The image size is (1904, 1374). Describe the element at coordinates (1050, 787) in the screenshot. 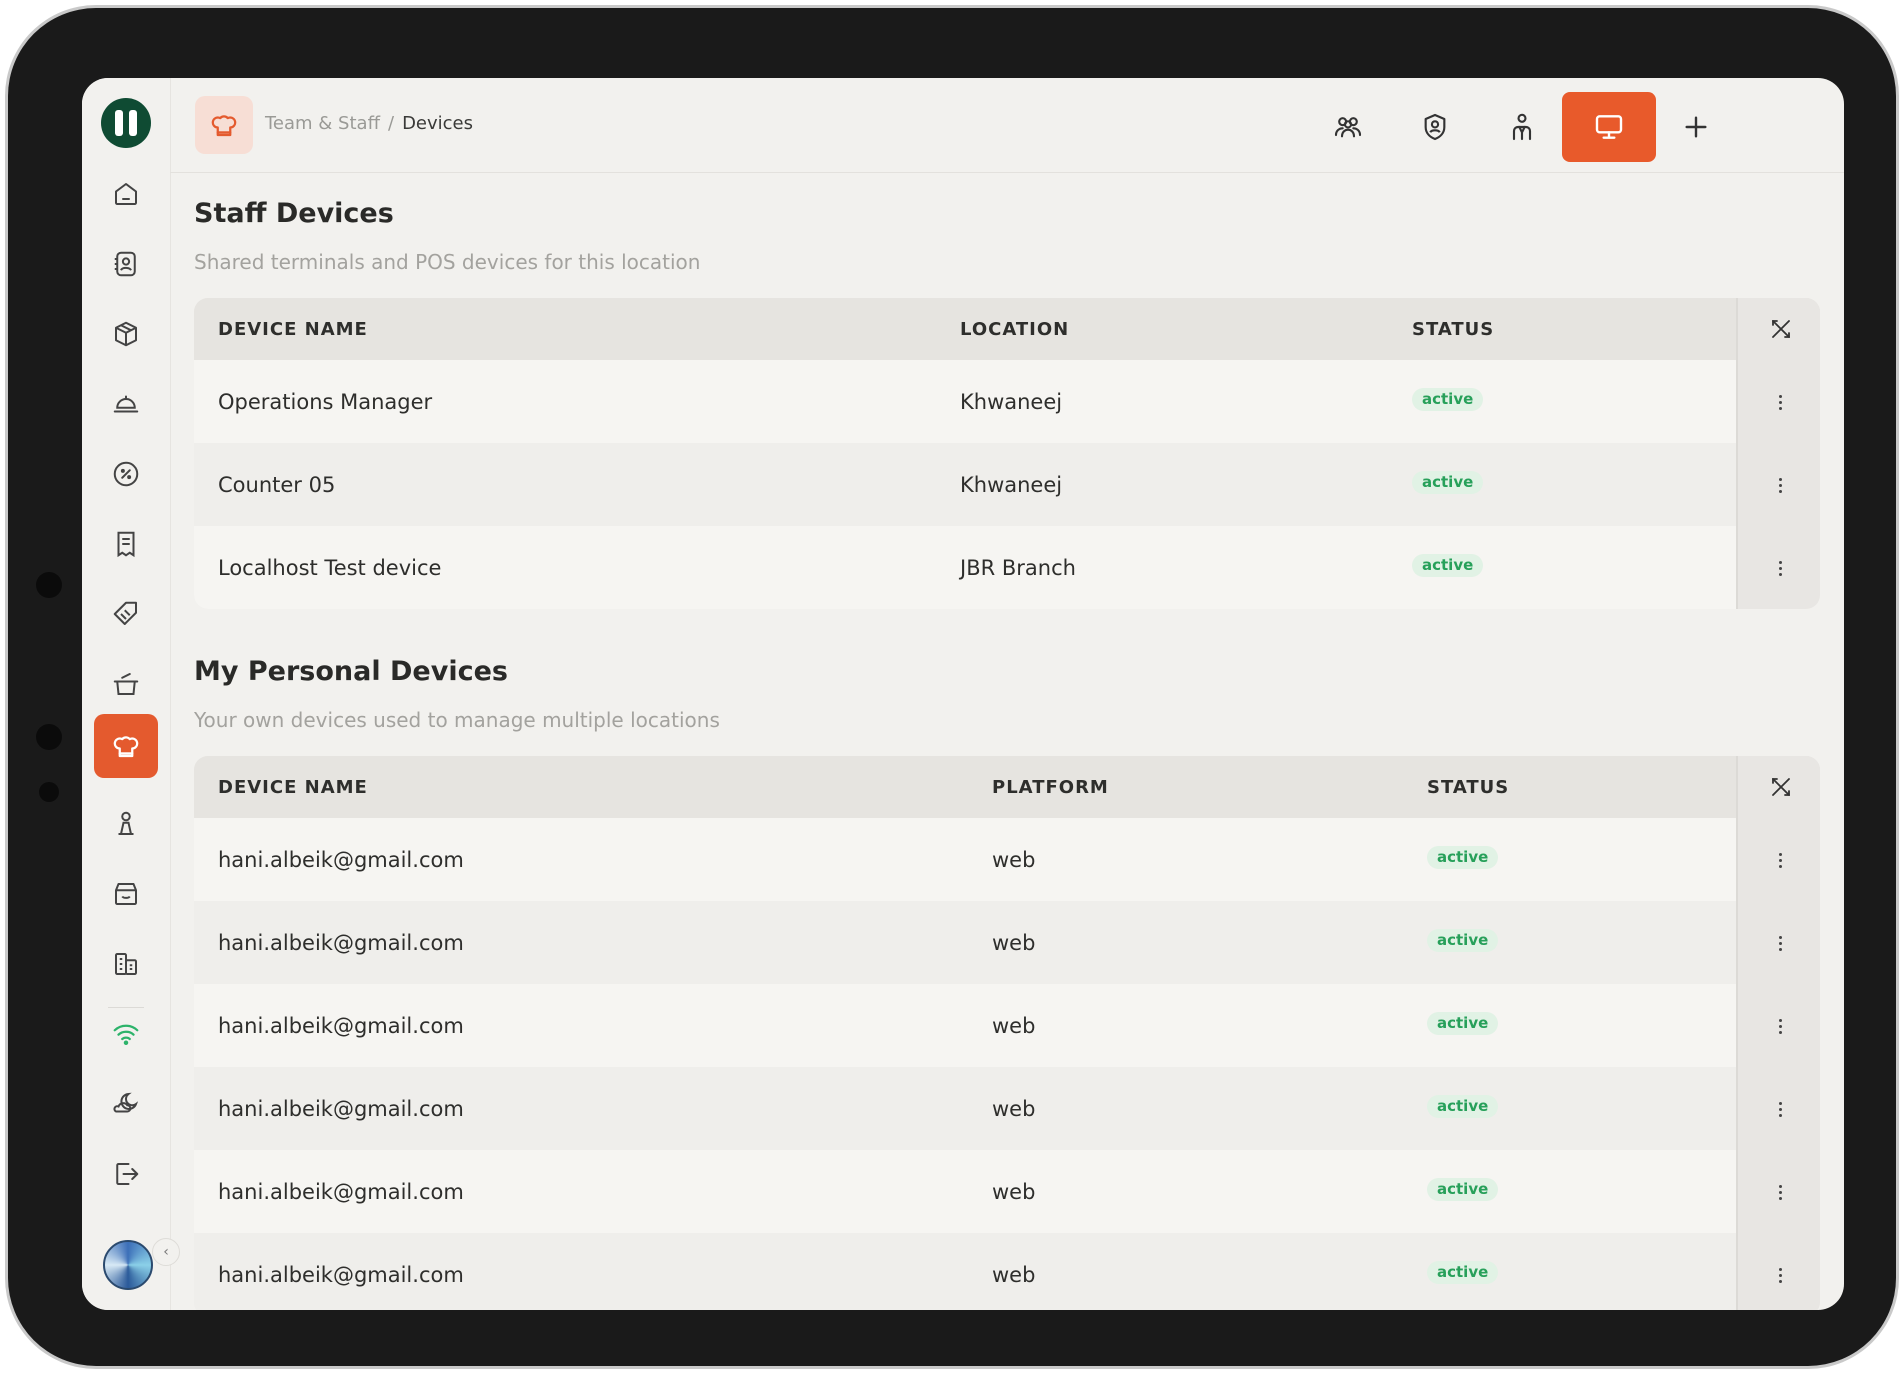

I see `column-header: PLATFORM` at that location.